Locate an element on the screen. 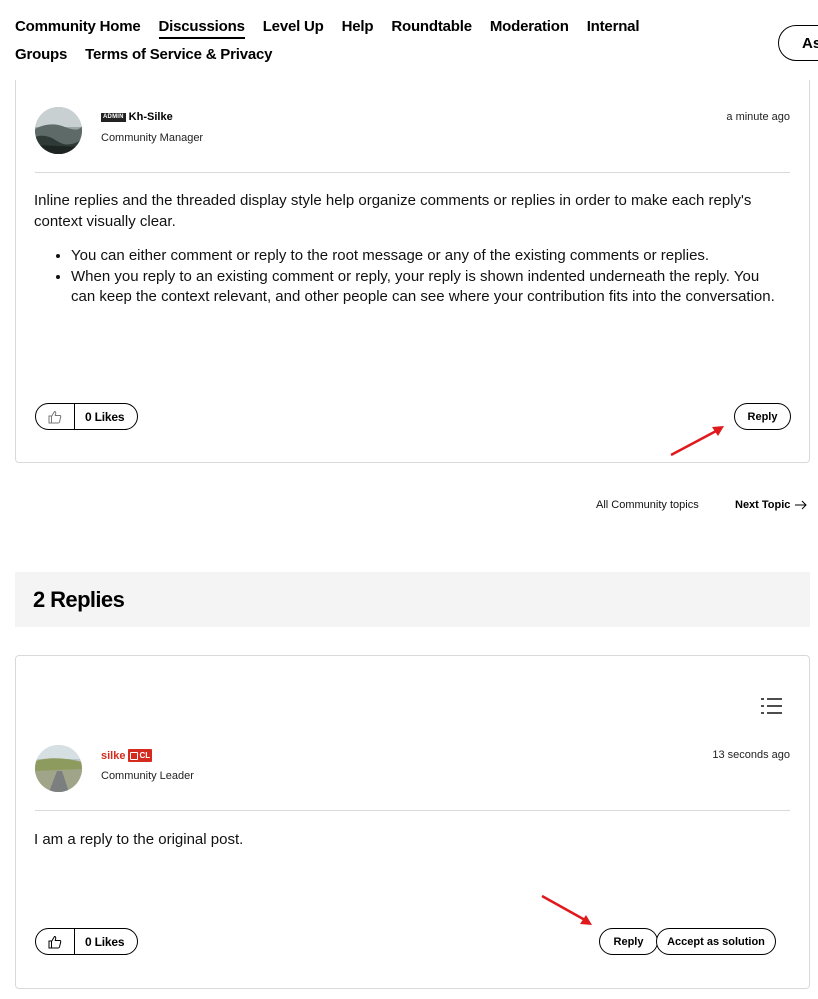 Image resolution: width=818 pixels, height=999 pixels. reply-divider is located at coordinates (412, 810).